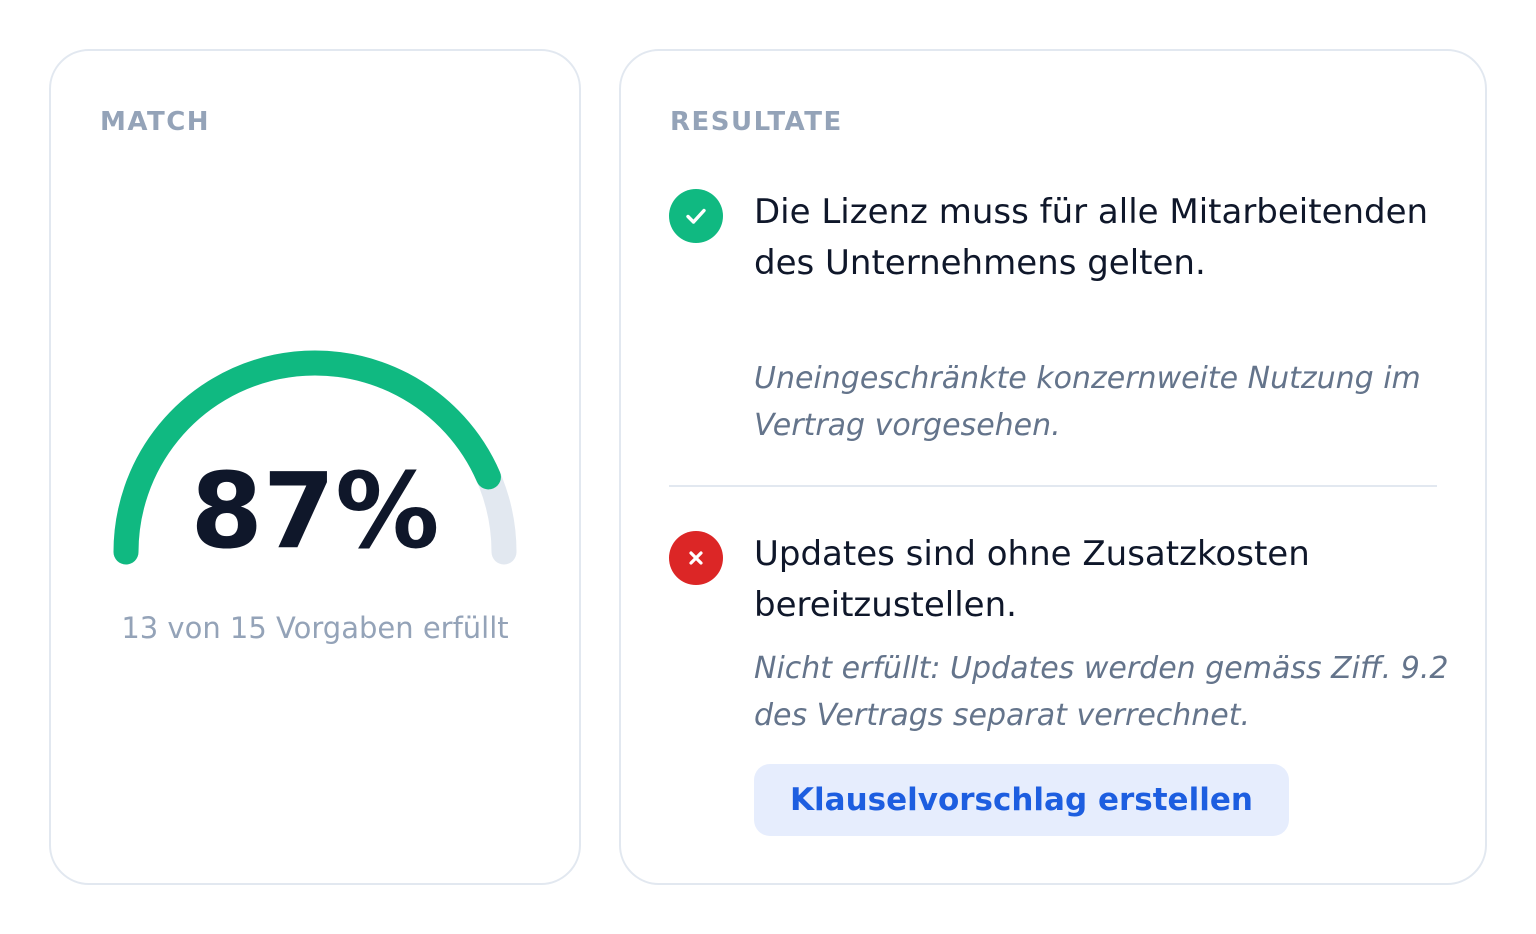  Describe the element at coordinates (315, 511) in the screenshot. I see `match-percentage: 87%` at that location.